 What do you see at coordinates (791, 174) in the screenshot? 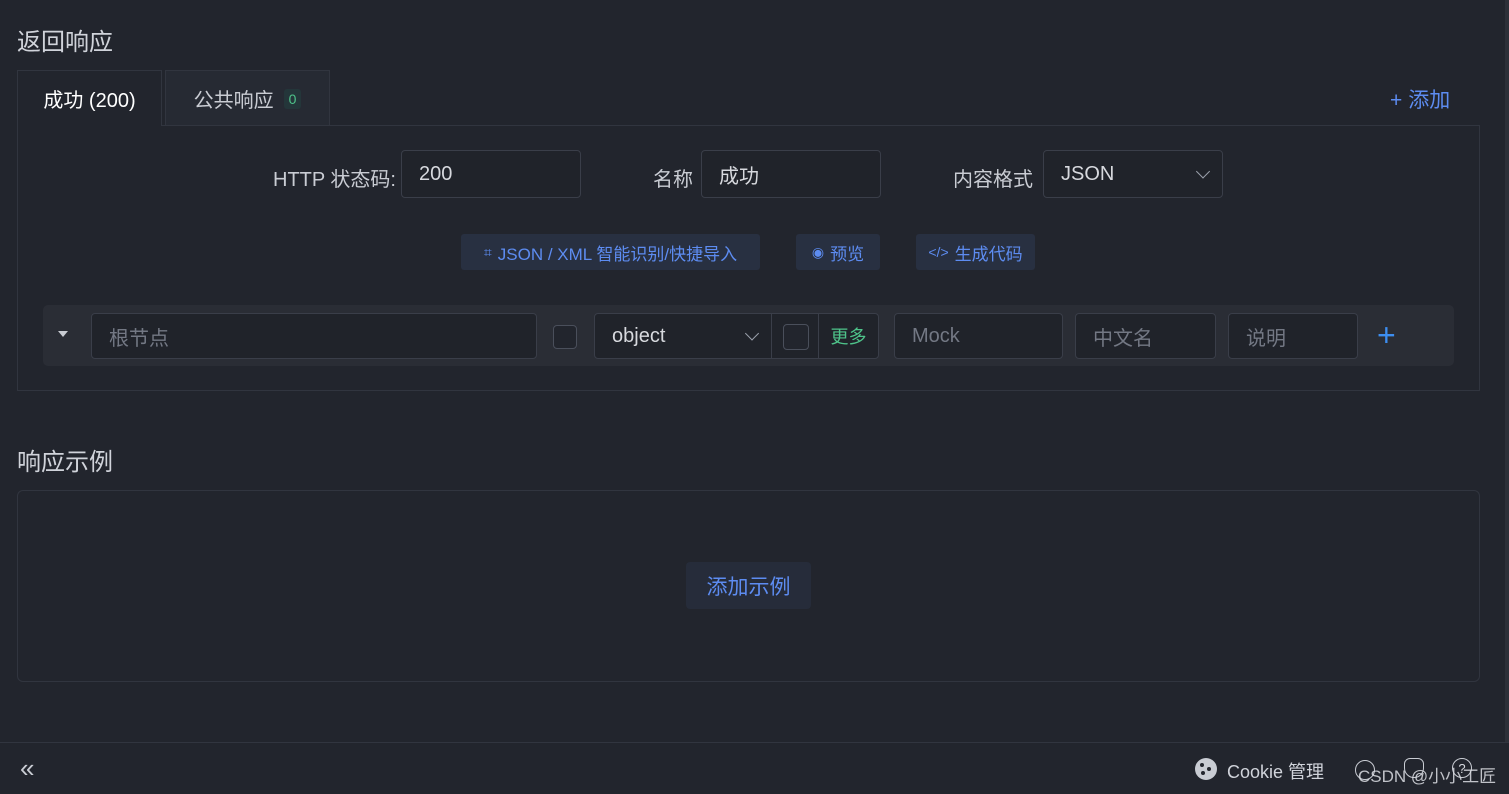
I see `name-input: 成功` at bounding box center [791, 174].